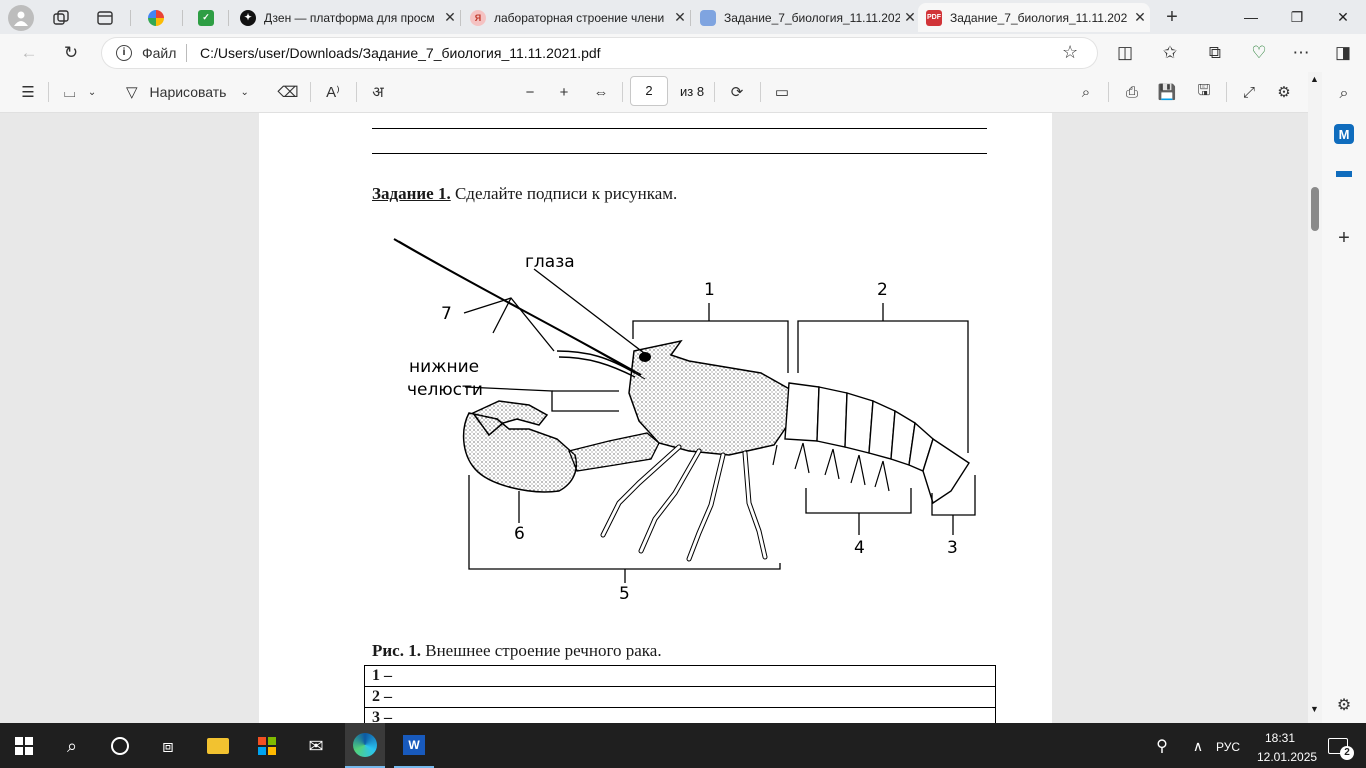  I want to click on answer-cell: 1 –, so click(680, 676).